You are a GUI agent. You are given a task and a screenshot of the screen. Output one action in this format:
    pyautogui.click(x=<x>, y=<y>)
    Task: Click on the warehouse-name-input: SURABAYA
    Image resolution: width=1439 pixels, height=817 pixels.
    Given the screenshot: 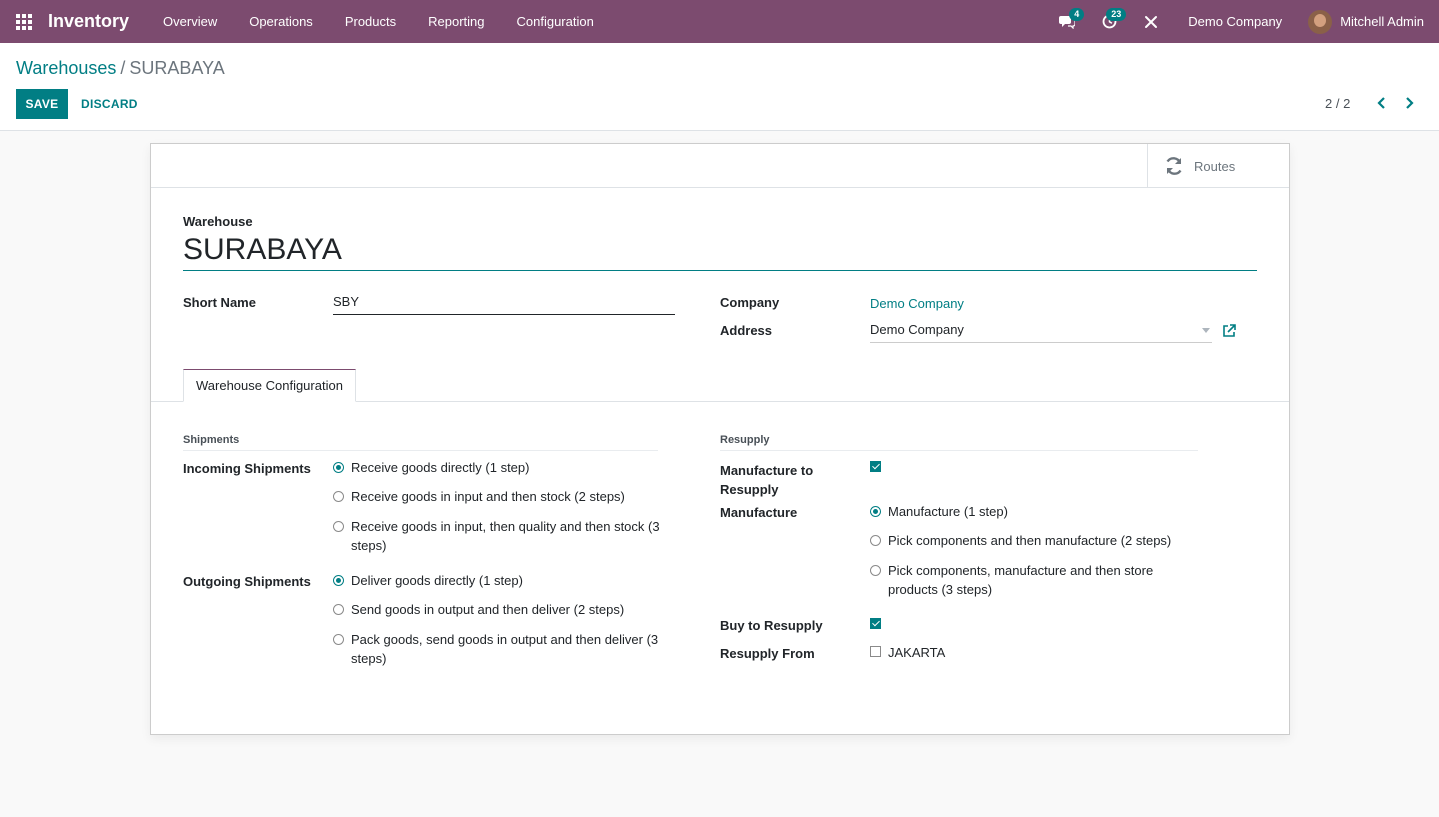 What is the action you would take?
    pyautogui.click(x=720, y=251)
    